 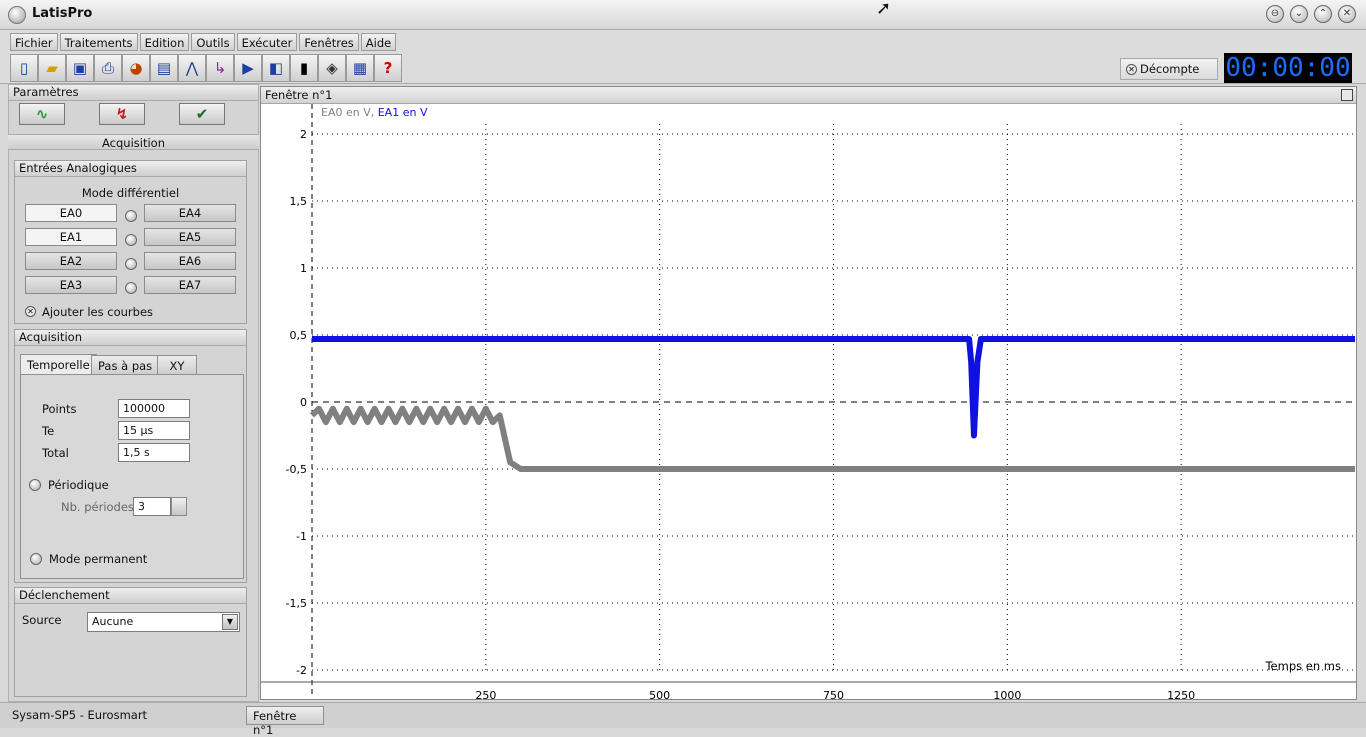 What do you see at coordinates (152, 506) in the screenshot?
I see `nb-periods-field: 3` at bounding box center [152, 506].